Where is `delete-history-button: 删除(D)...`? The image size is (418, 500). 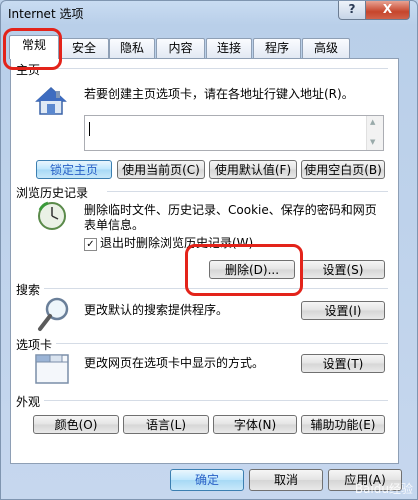 delete-history-button: 删除(D)... is located at coordinates (252, 269).